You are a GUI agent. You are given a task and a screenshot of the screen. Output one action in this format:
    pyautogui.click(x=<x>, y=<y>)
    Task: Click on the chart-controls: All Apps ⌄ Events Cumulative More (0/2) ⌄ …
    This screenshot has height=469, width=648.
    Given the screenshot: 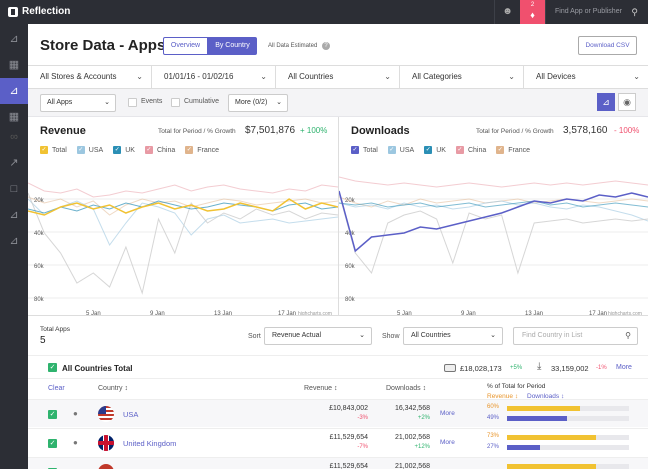 What is the action you would take?
    pyautogui.click(x=338, y=103)
    